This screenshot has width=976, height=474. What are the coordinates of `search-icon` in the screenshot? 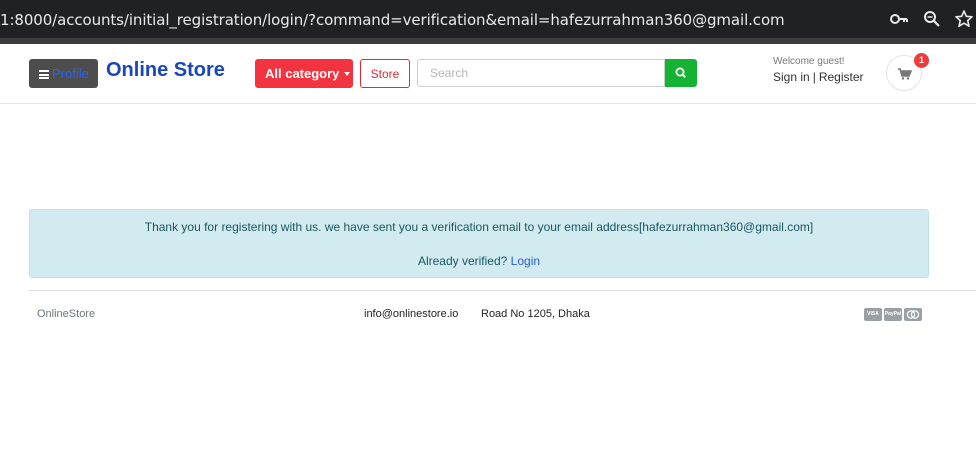 It's located at (681, 73).